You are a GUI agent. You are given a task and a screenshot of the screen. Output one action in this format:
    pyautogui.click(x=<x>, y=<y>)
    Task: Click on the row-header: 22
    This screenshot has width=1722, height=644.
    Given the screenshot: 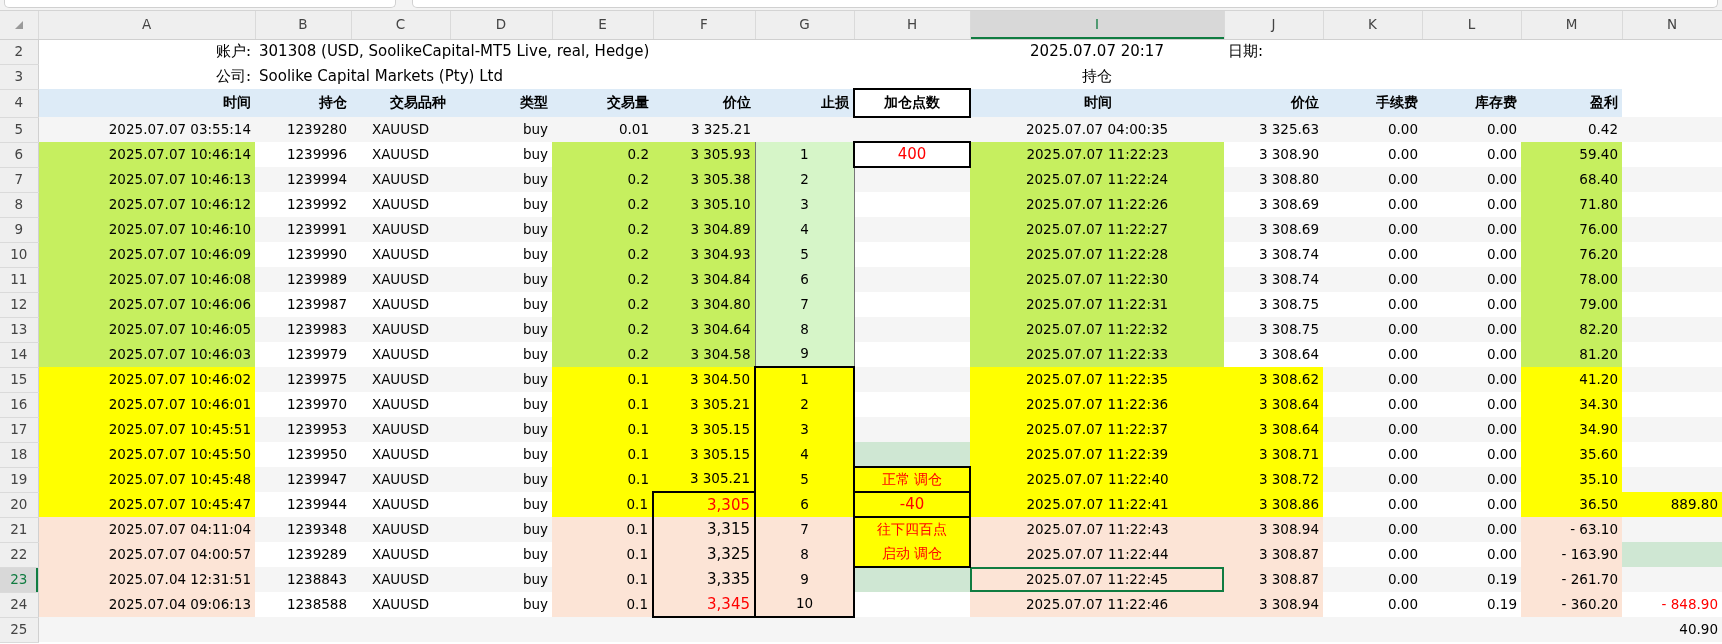 What is the action you would take?
    pyautogui.click(x=19, y=554)
    